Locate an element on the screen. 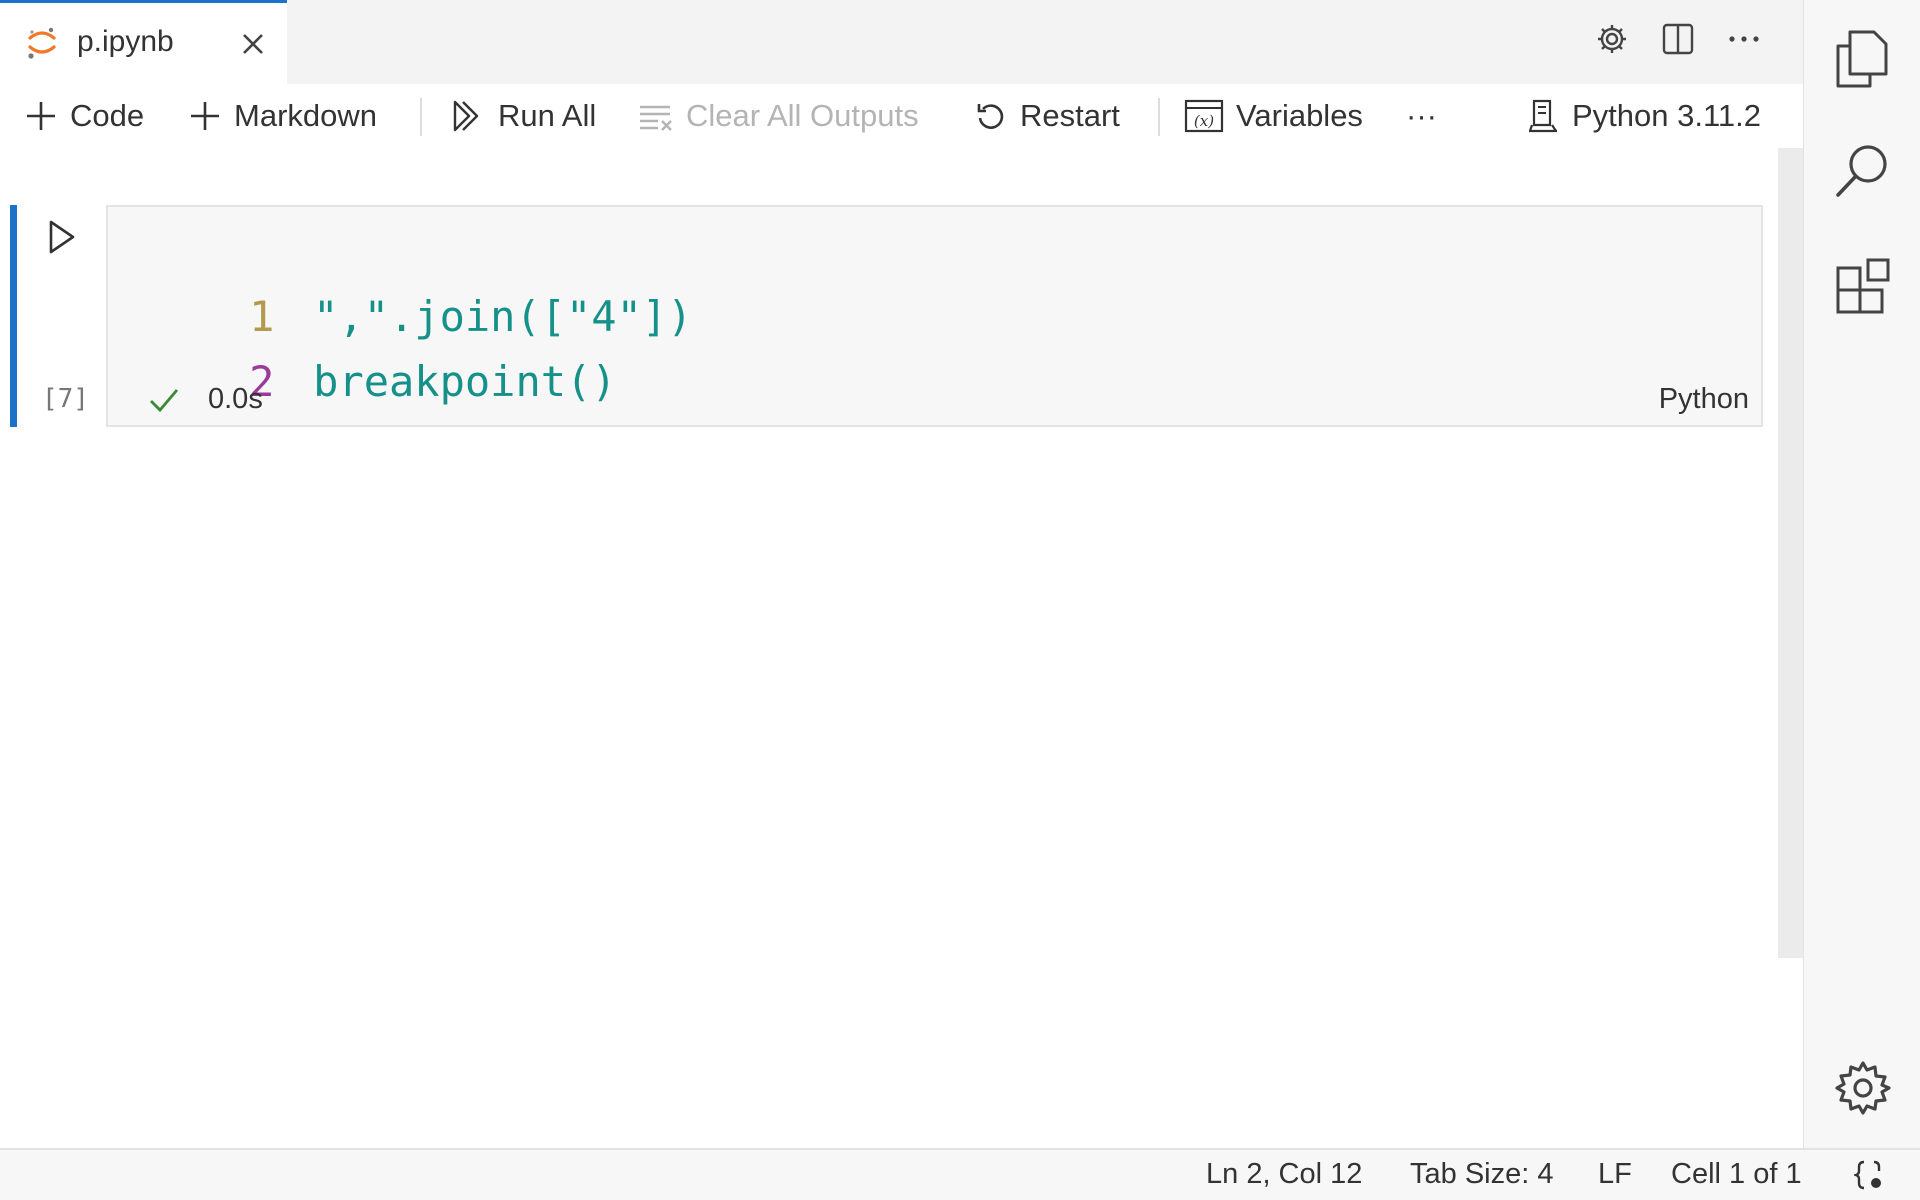  code-text: breakpoint() is located at coordinates (465, 381).